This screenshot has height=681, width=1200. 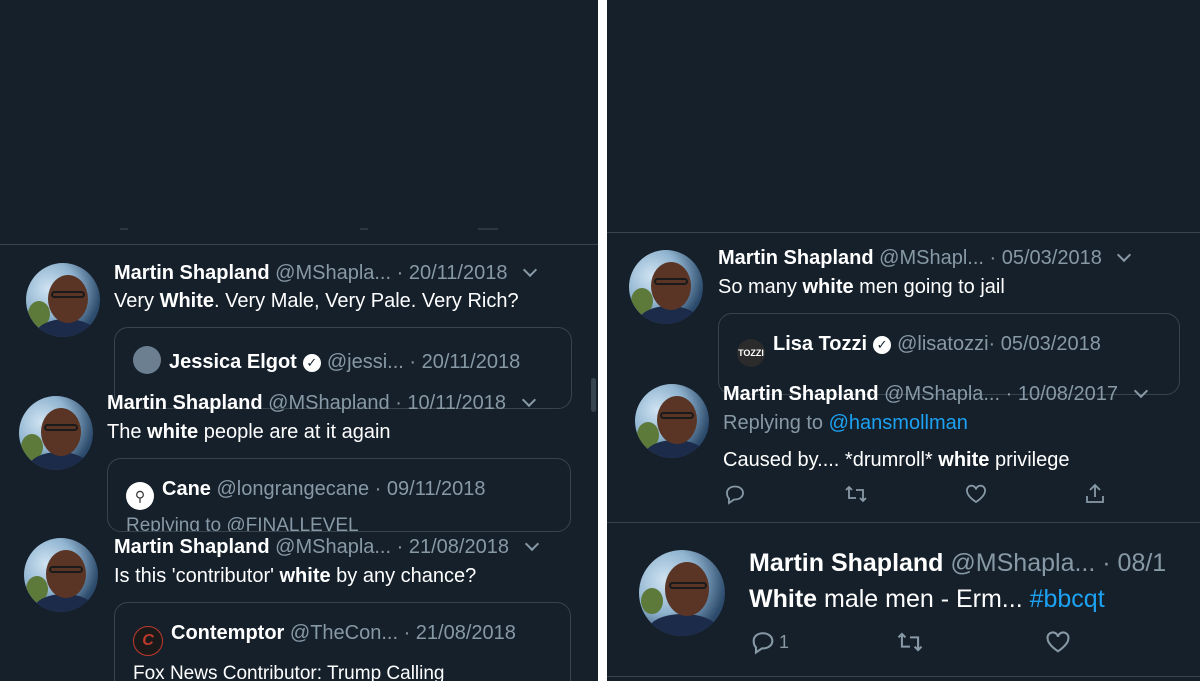 I want to click on tweet-header: Martin Shapland @MShapla... · 20/11/2018, so click(x=326, y=273).